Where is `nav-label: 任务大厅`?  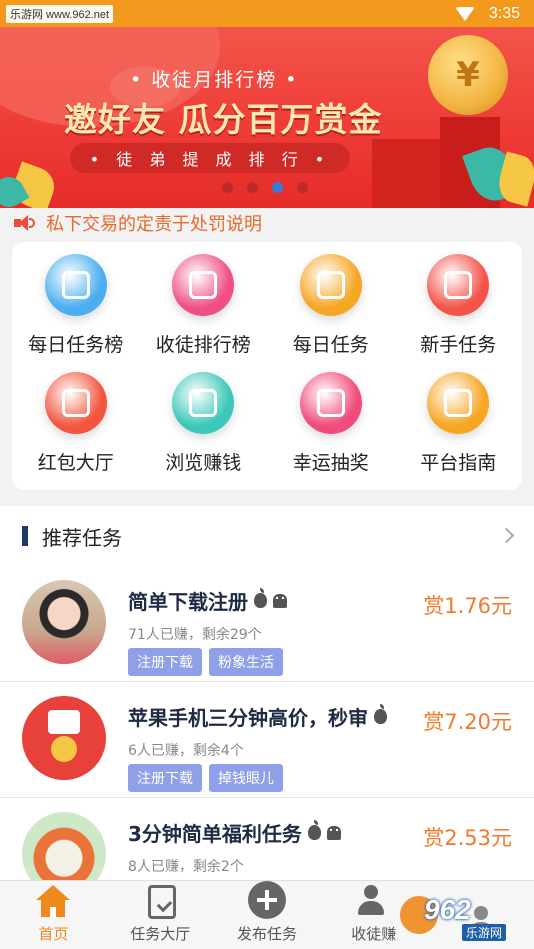
nav-label: 任务大厅 is located at coordinates (160, 934).